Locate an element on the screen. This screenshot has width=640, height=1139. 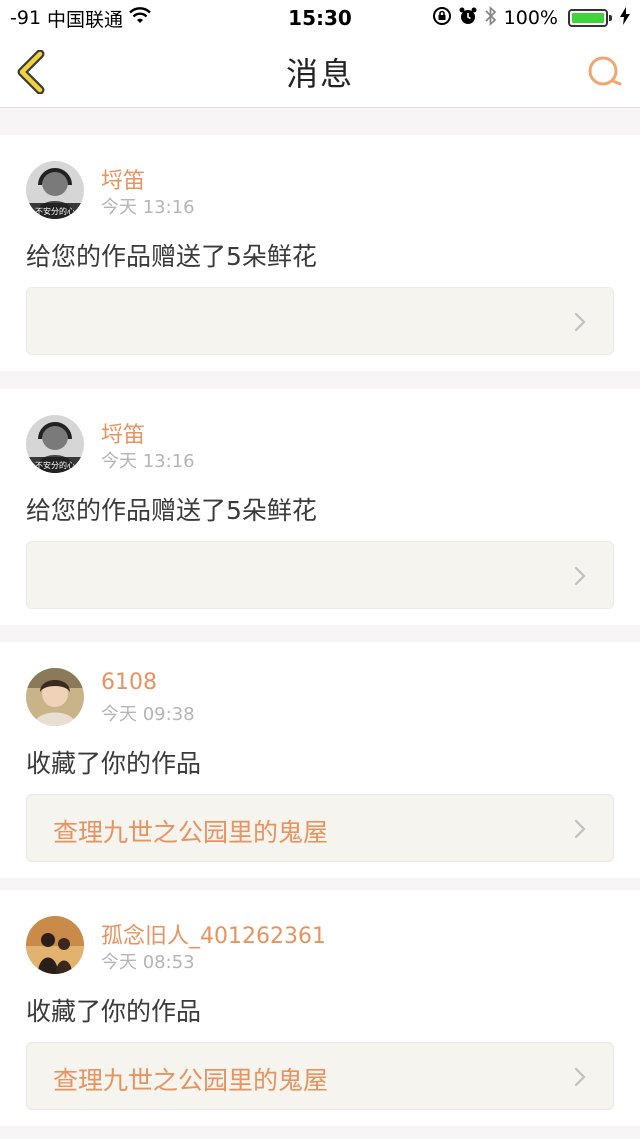
battery-percent: 100% is located at coordinates (530, 18).